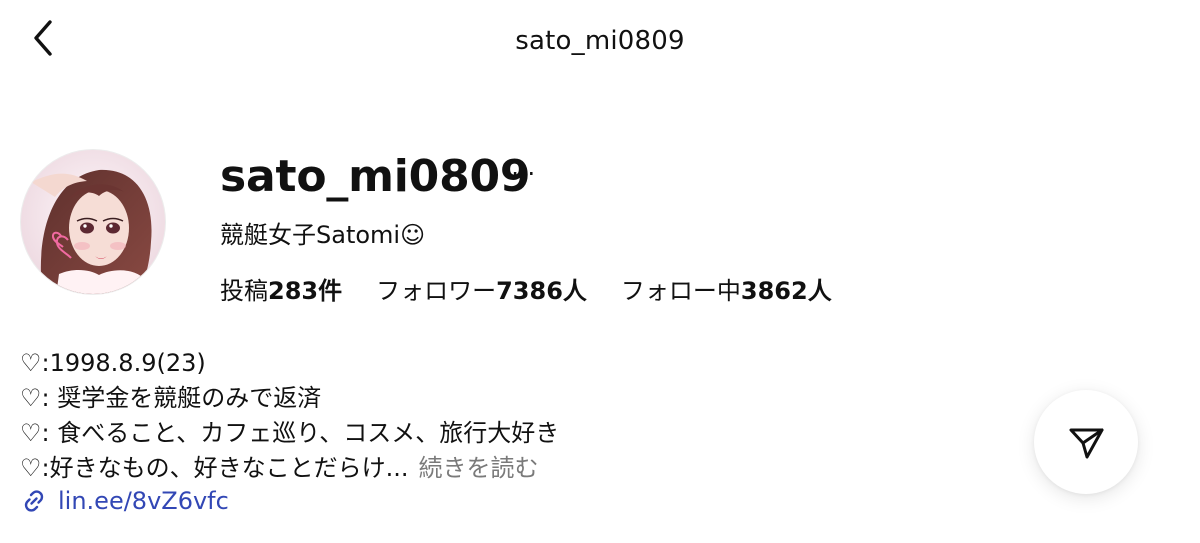 The width and height of the screenshot is (1200, 543). What do you see at coordinates (479, 468) in the screenshot?
I see `read-more-link: 続きを読む` at bounding box center [479, 468].